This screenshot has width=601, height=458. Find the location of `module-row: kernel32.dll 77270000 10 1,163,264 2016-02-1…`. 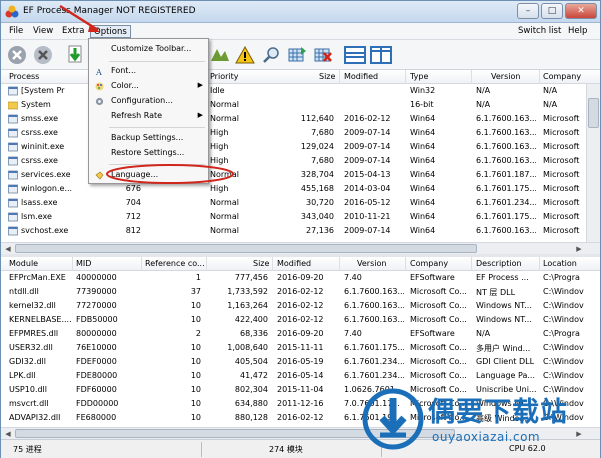

module-row: kernel32.dll 77270000 10 1,163,264 2016-02-1… is located at coordinates (300, 306).